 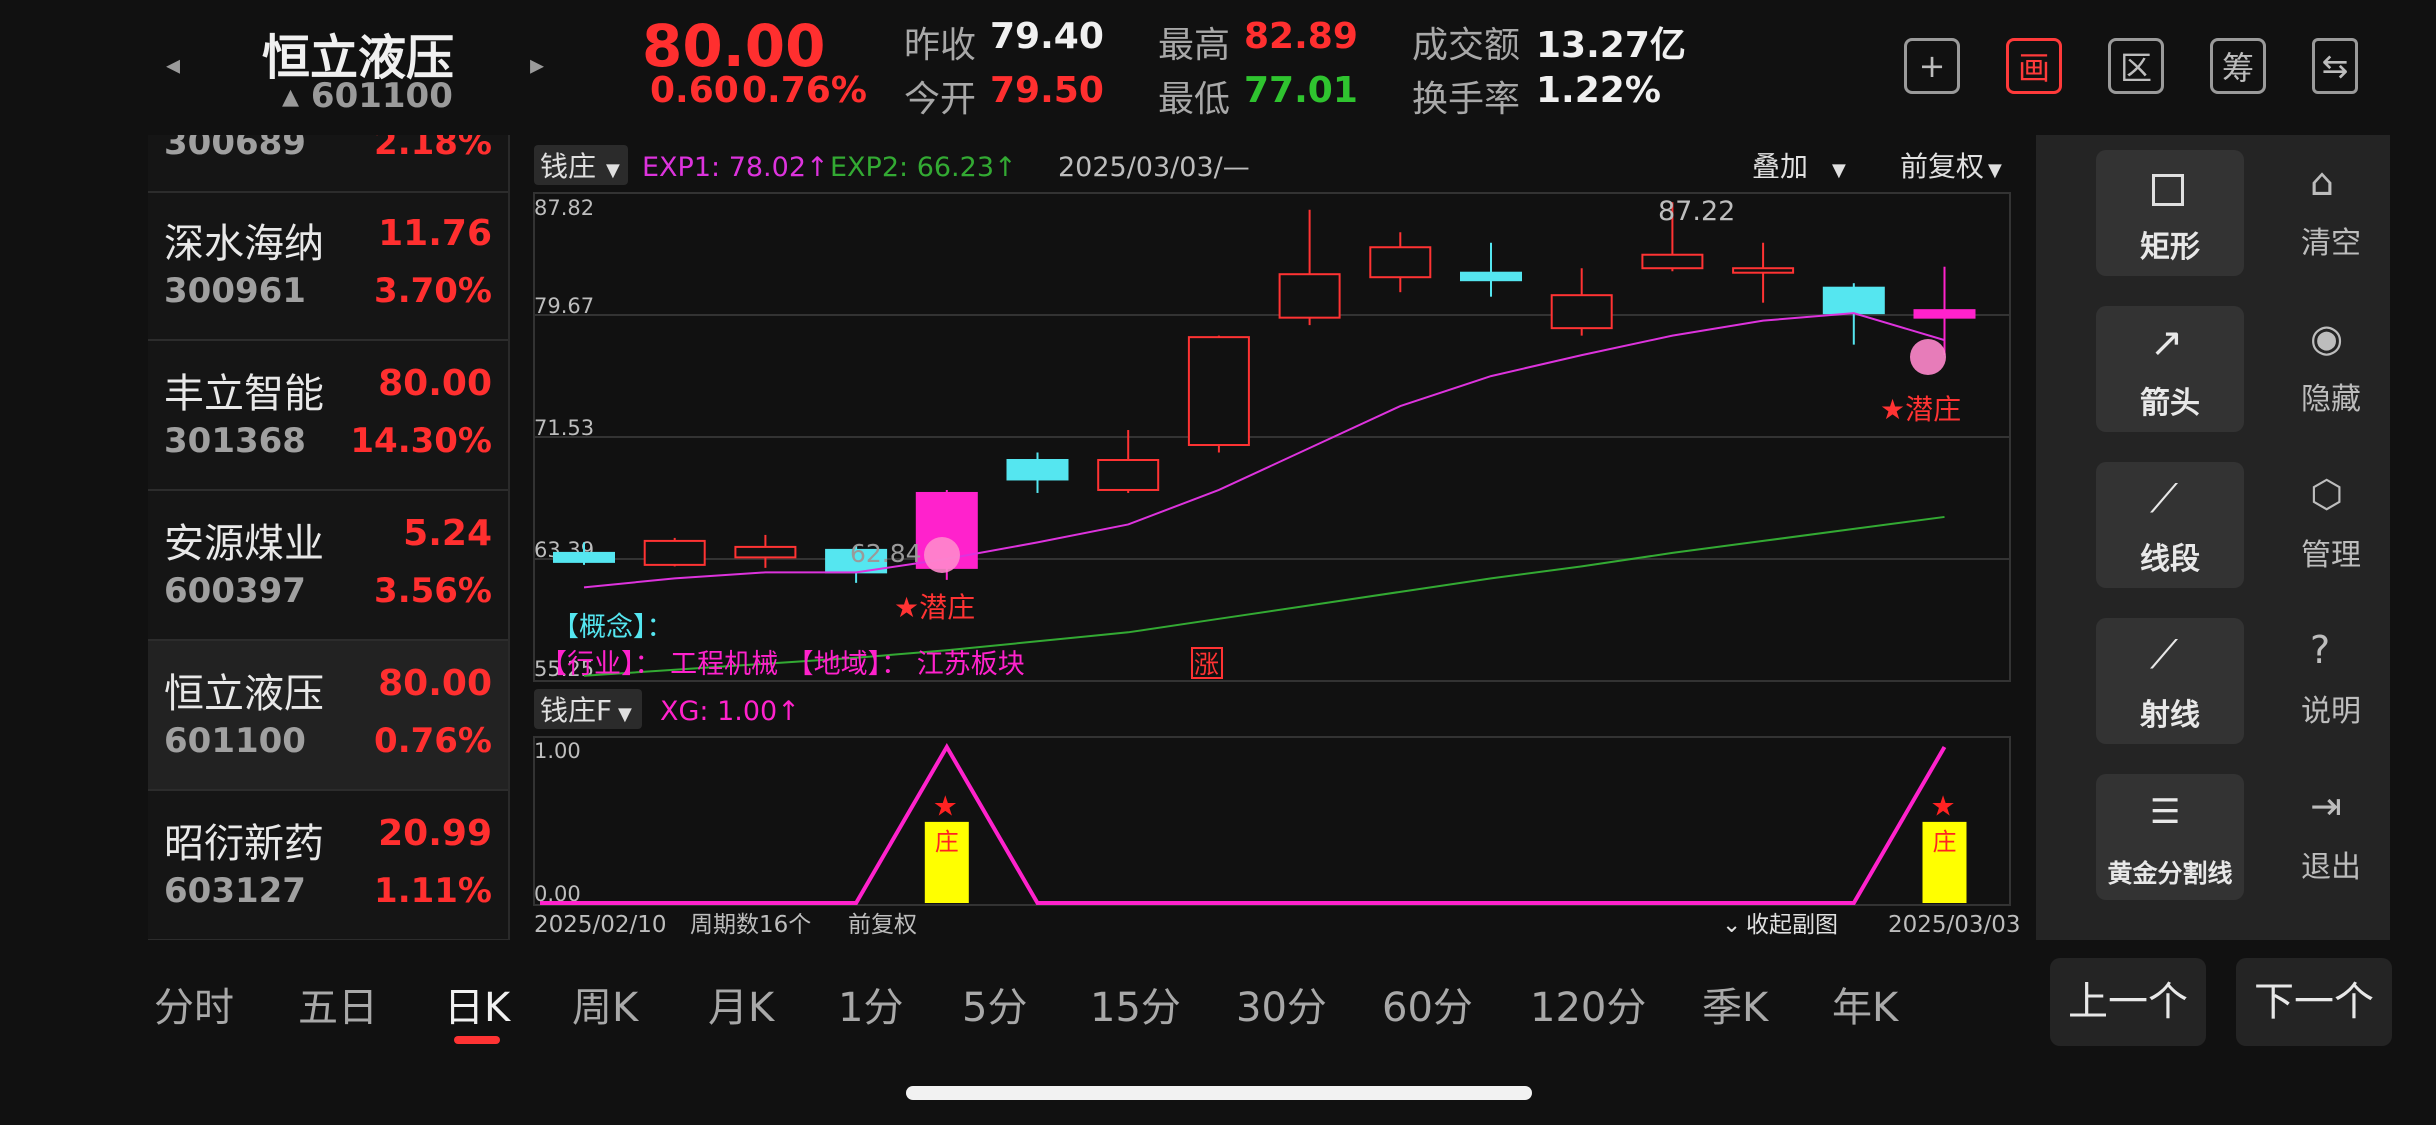 What do you see at coordinates (235, 441) in the screenshot?
I see `watchlist-code: 301368` at bounding box center [235, 441].